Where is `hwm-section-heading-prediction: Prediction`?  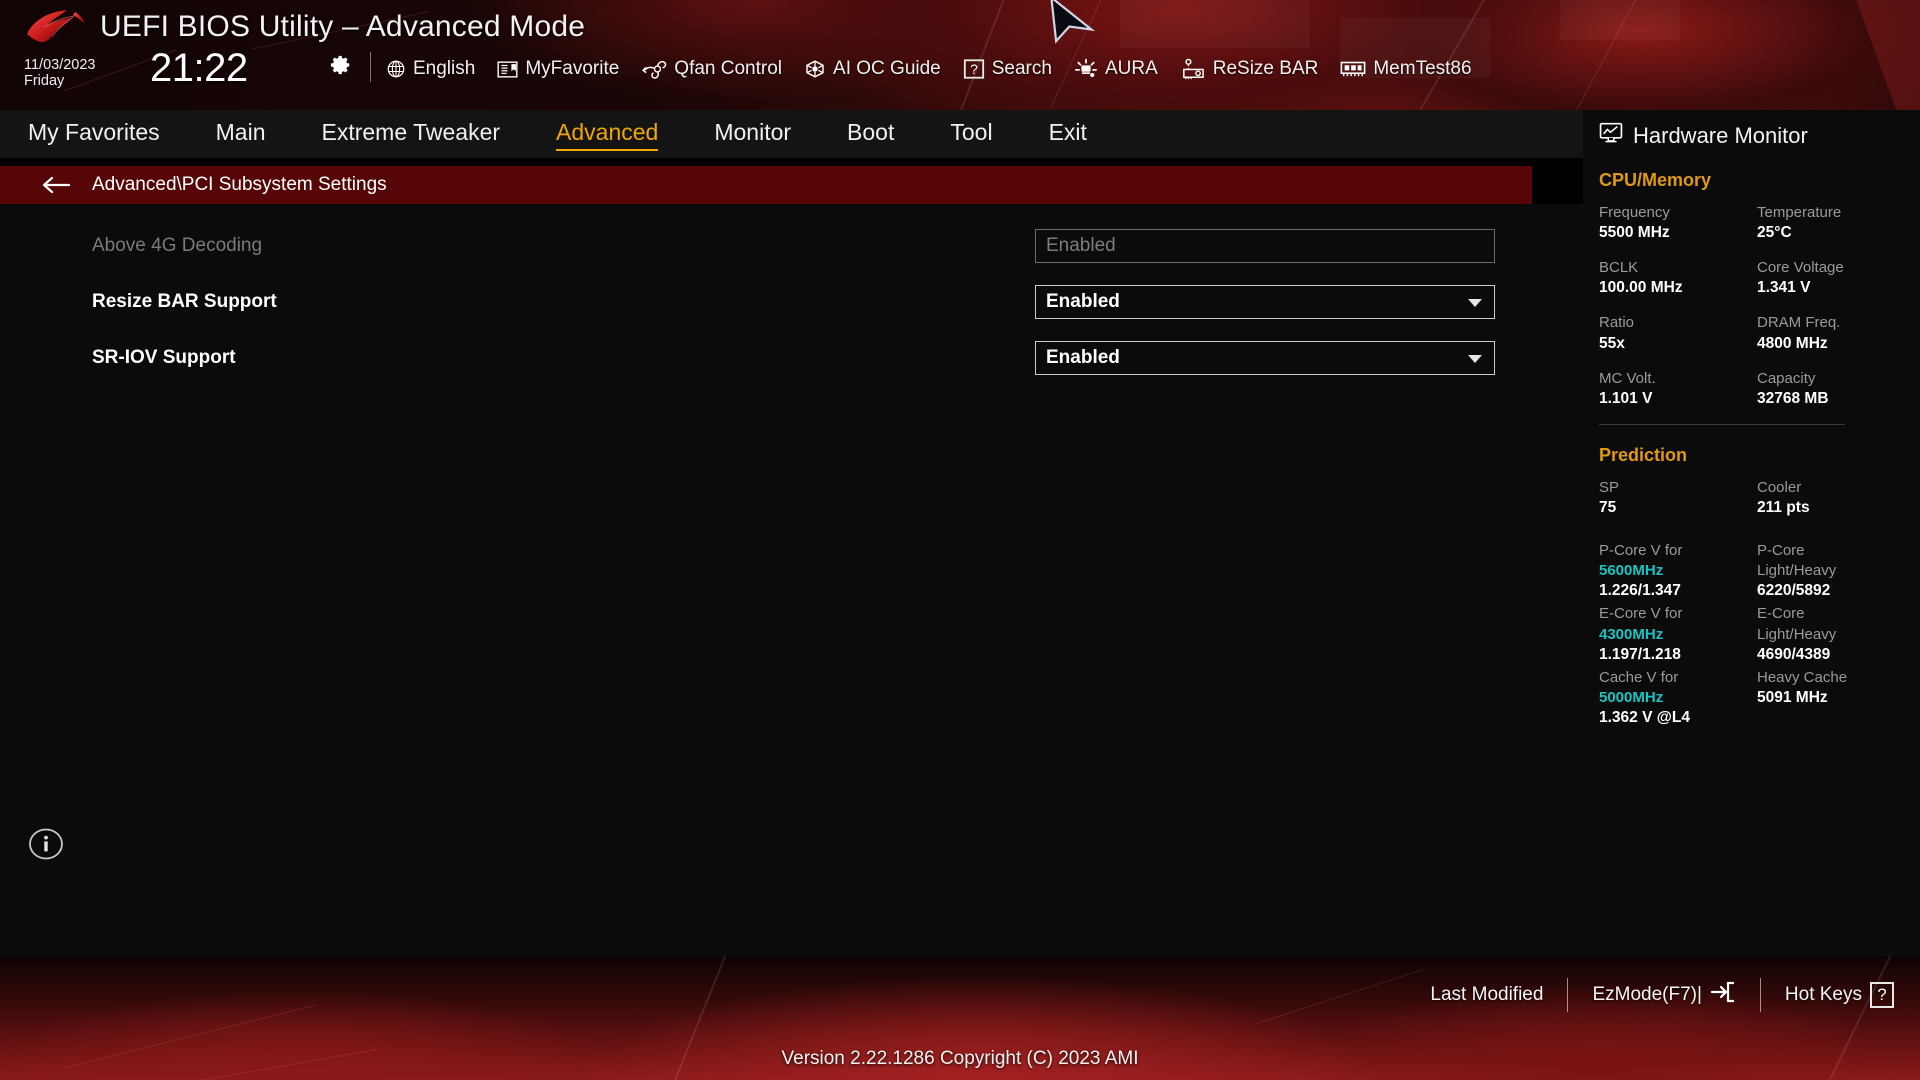
hwm-section-heading-prediction: Prediction is located at coordinates (1643, 454).